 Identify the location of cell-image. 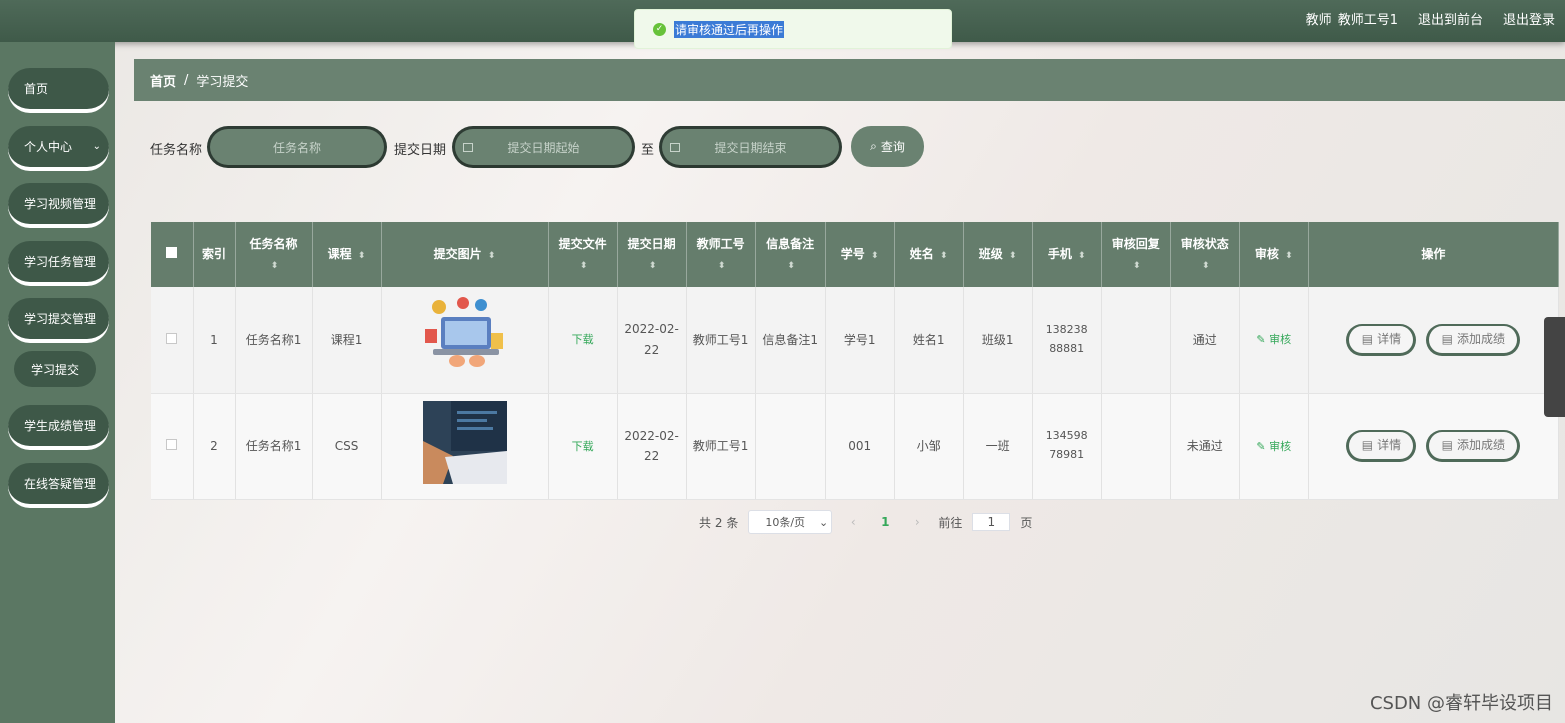
(465, 340).